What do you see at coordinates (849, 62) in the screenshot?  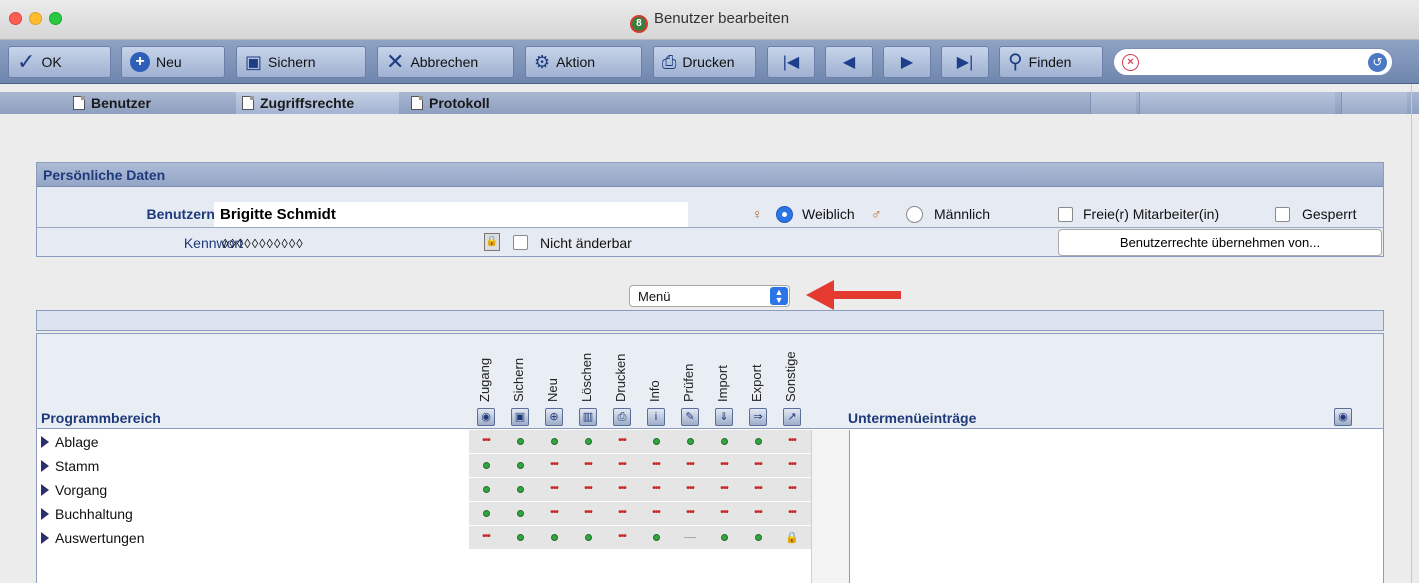 I see `previous-record-button: ◀` at bounding box center [849, 62].